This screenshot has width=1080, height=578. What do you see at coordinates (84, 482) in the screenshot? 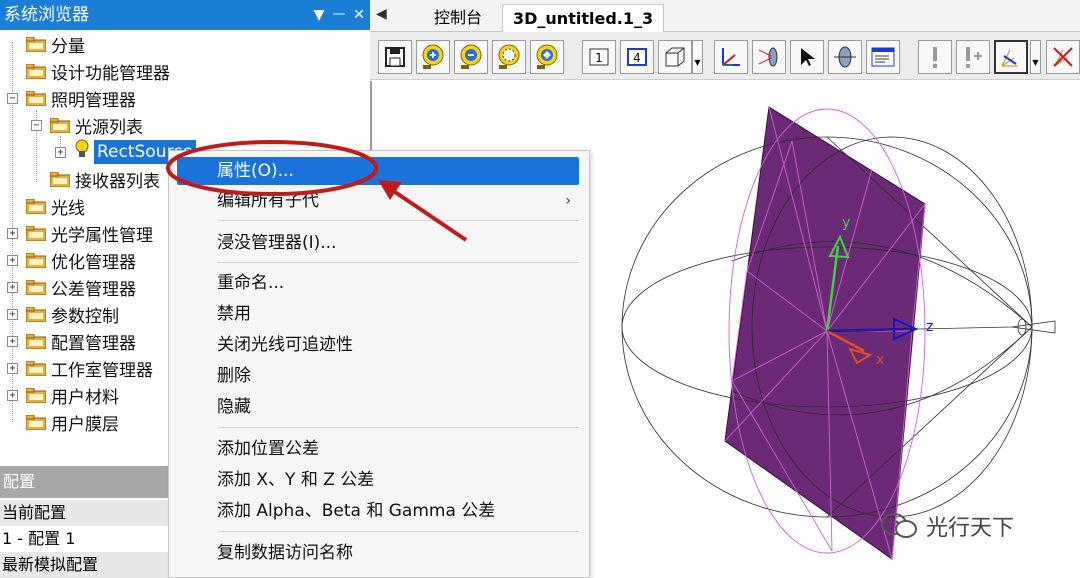
I see `config-section-header: 配置` at bounding box center [84, 482].